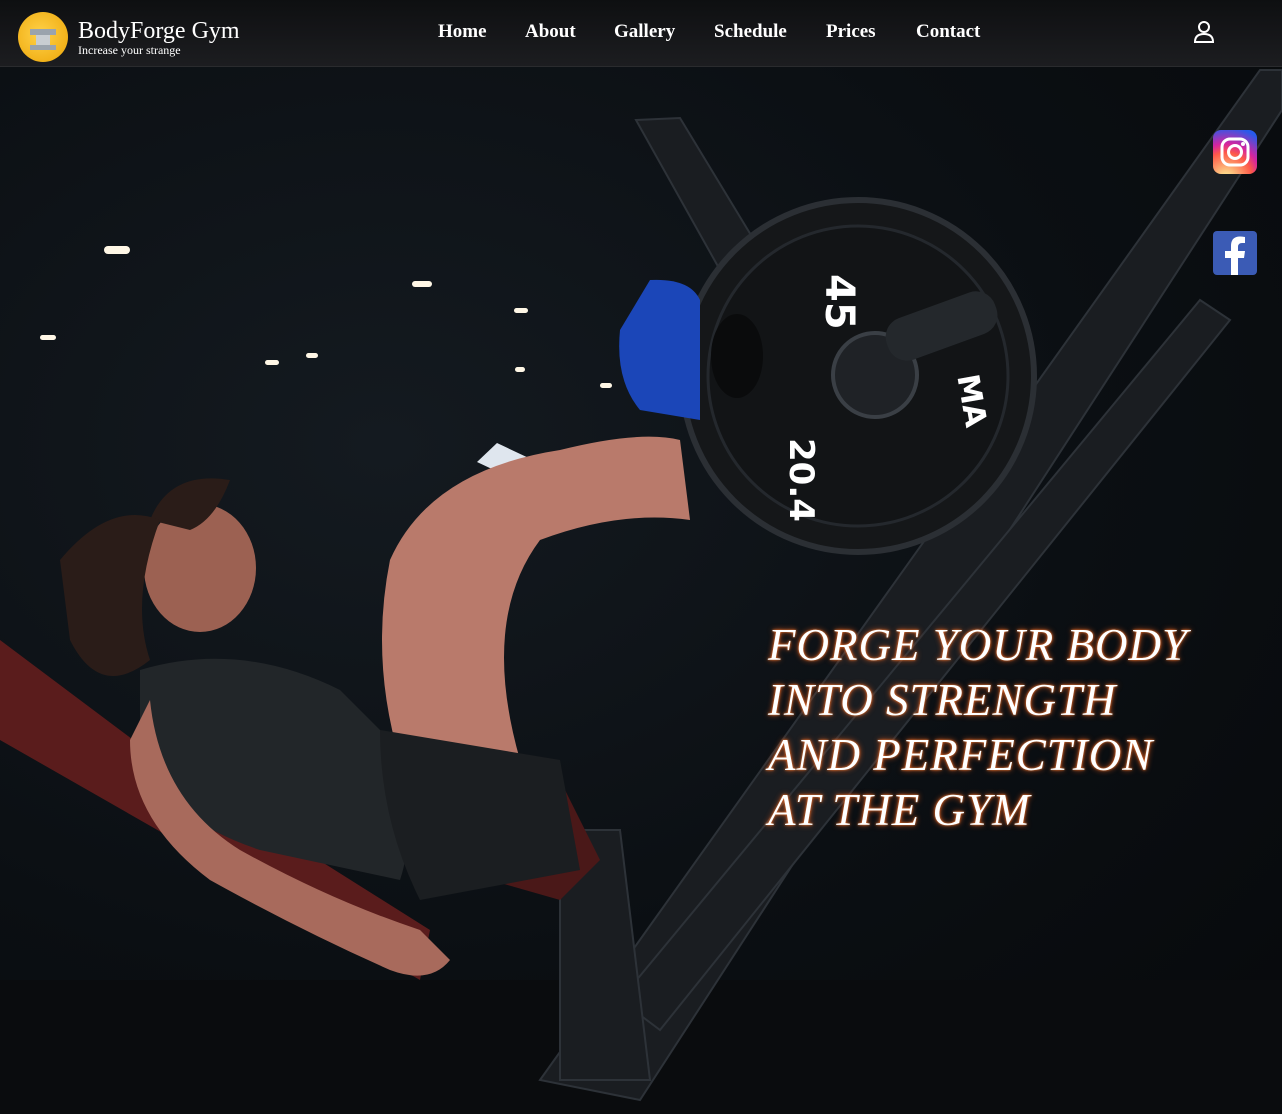  Describe the element at coordinates (839, 302) in the screenshot. I see `plate-number-45: 45` at that location.